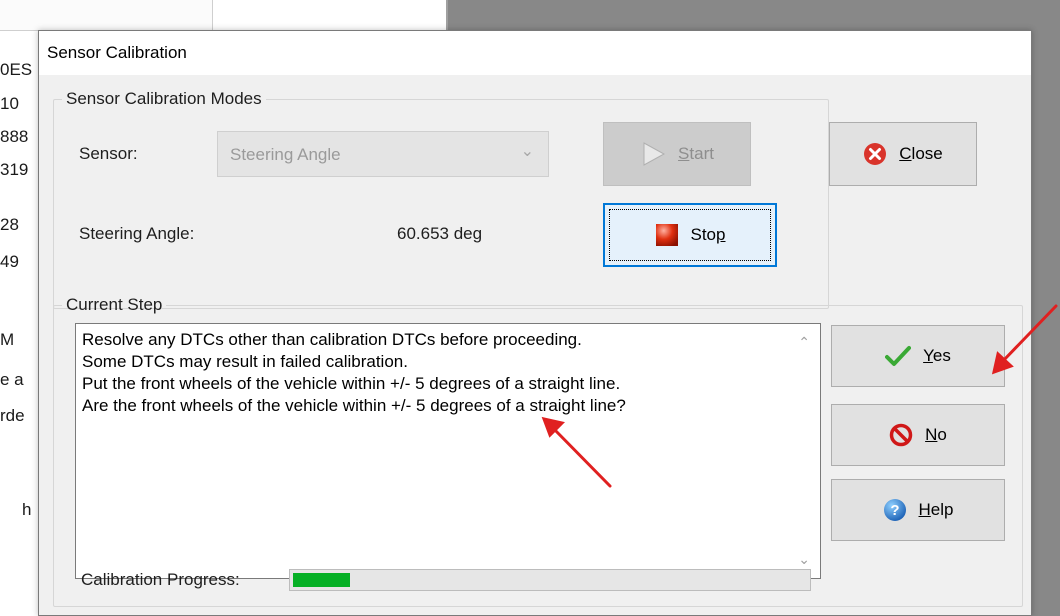  Describe the element at coordinates (9, 224) in the screenshot. I see `background-text: 28` at that location.